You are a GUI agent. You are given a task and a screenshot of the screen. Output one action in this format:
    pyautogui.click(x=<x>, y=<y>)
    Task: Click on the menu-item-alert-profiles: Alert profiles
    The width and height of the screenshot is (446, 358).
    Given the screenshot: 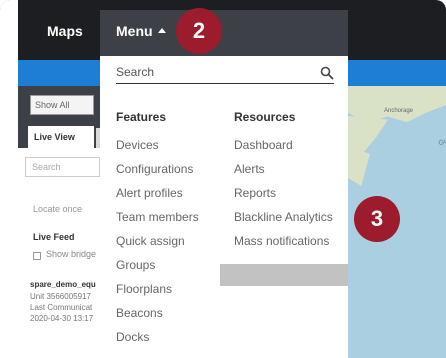 What is the action you would take?
    pyautogui.click(x=149, y=193)
    